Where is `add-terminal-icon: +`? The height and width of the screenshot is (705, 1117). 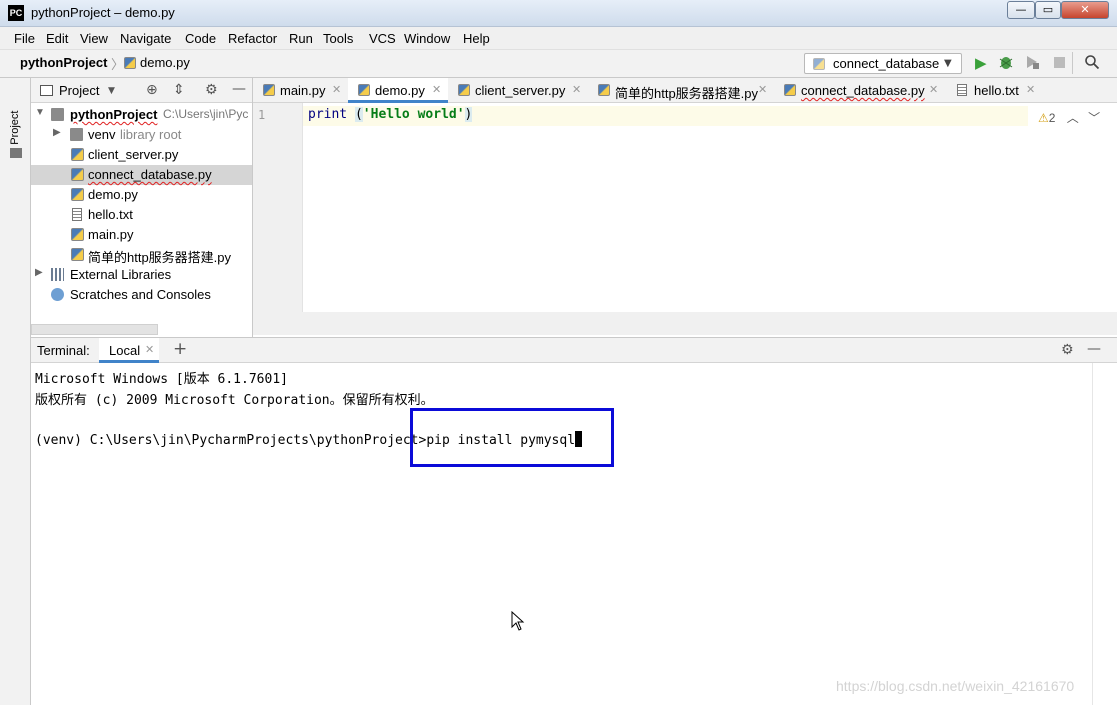
add-terminal-icon: + is located at coordinates (180, 349).